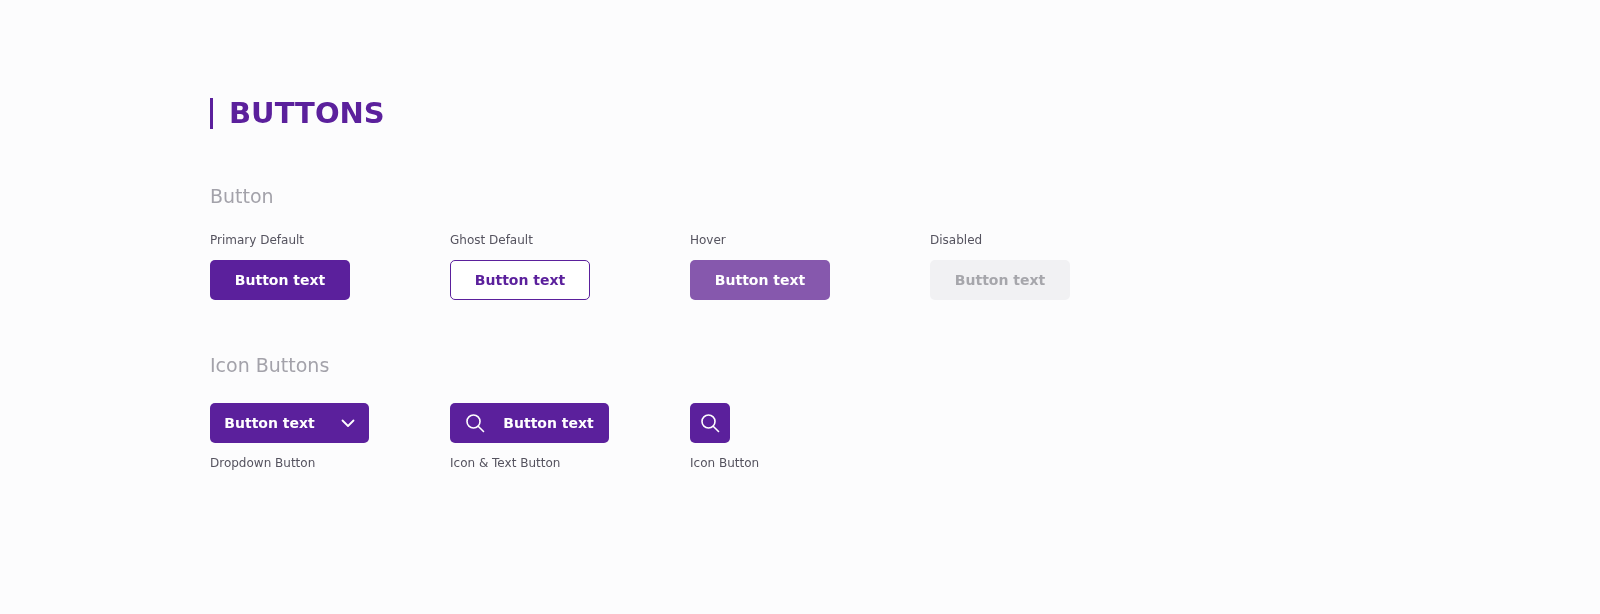 The width and height of the screenshot is (1600, 614). Describe the element at coordinates (506, 463) in the screenshot. I see `variant-caption: Icon & Text Button` at that location.